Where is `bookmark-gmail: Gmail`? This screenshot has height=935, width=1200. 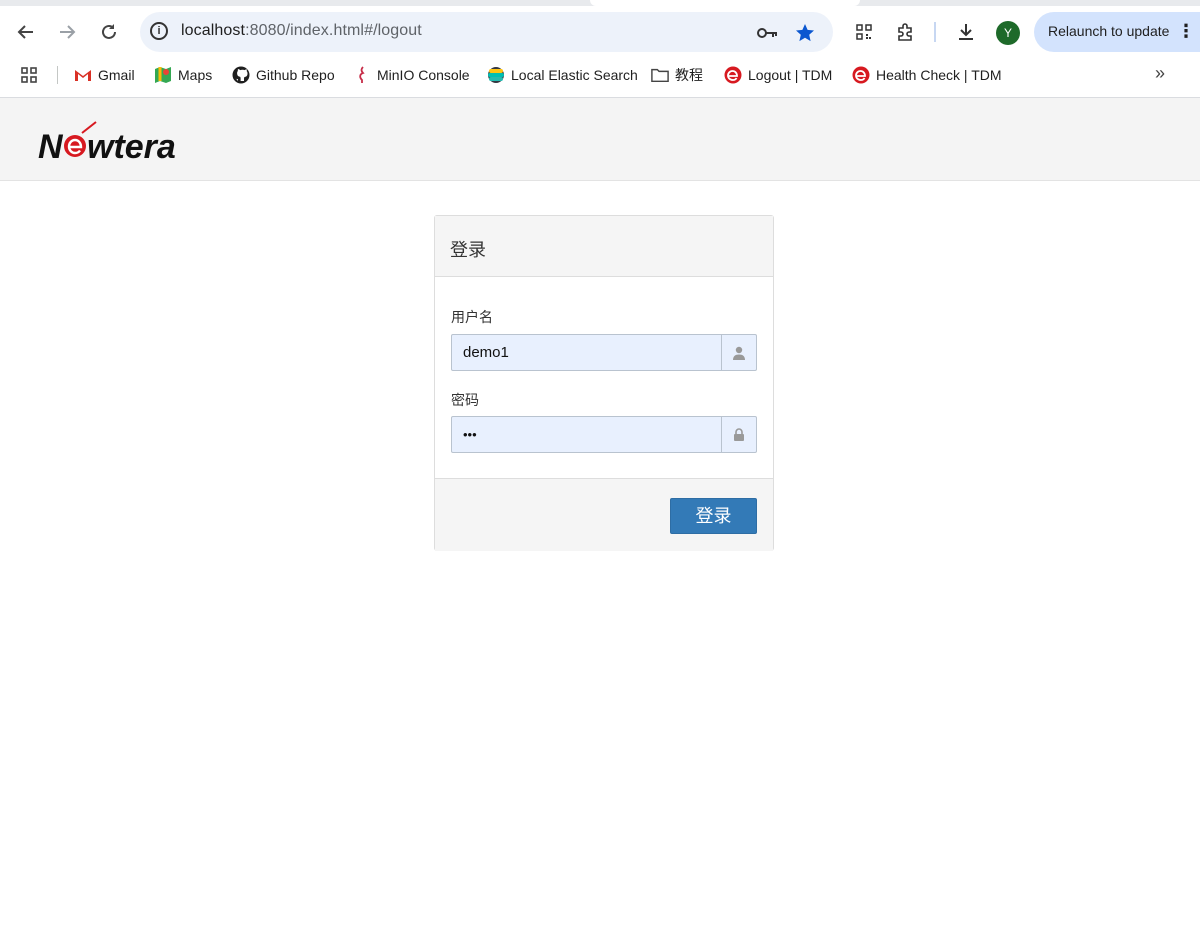 bookmark-gmail: Gmail is located at coordinates (104, 75).